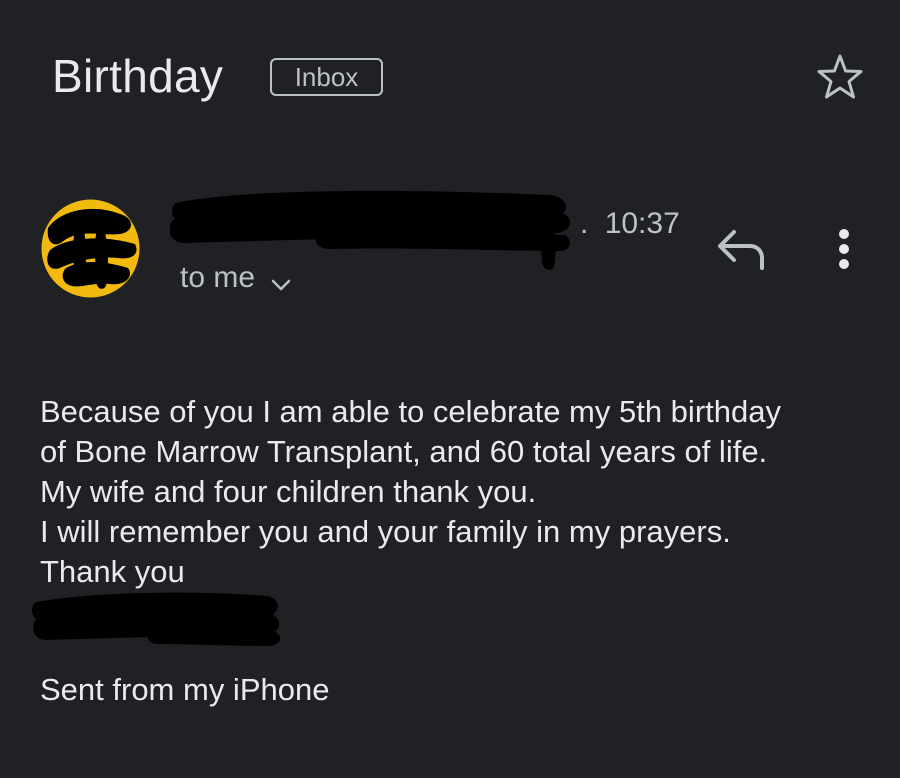  I want to click on message-time: . 10:37, so click(630, 224).